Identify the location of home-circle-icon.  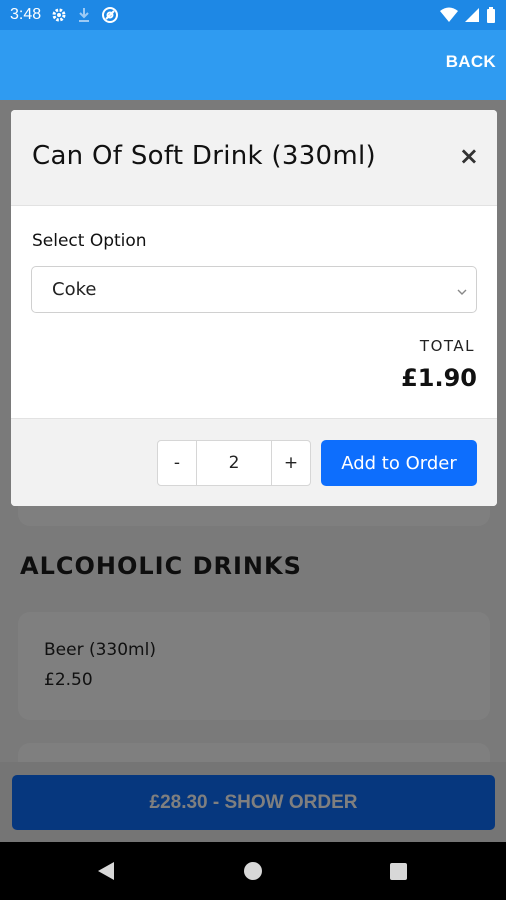
(253, 871).